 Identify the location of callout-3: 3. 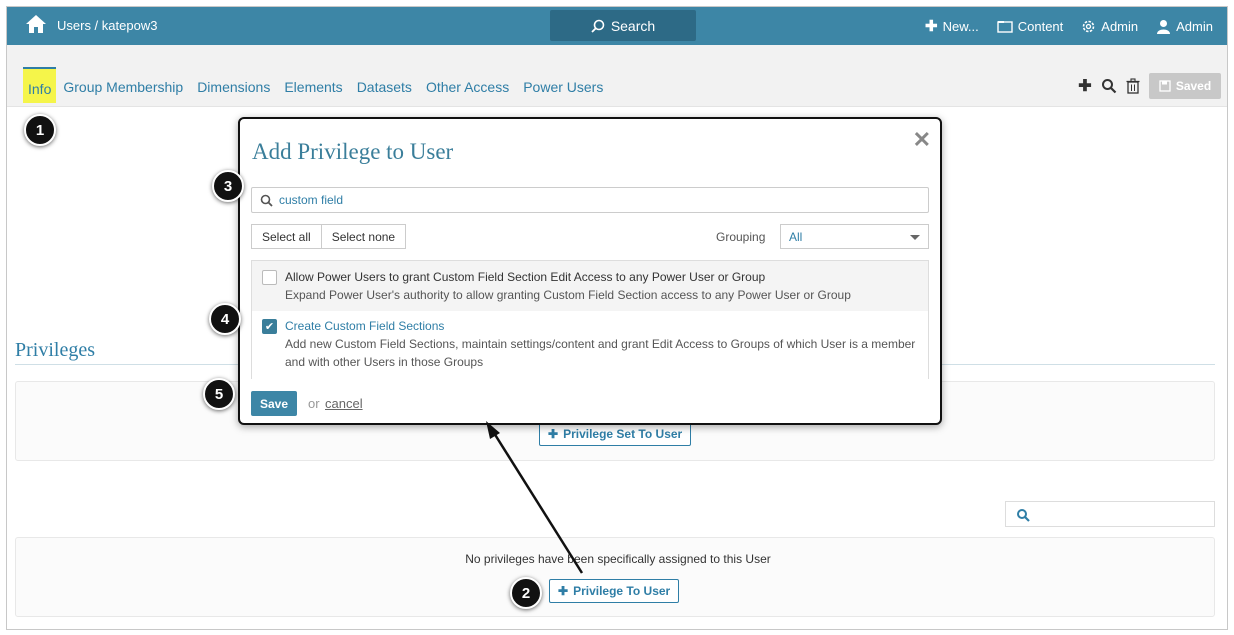
(228, 186).